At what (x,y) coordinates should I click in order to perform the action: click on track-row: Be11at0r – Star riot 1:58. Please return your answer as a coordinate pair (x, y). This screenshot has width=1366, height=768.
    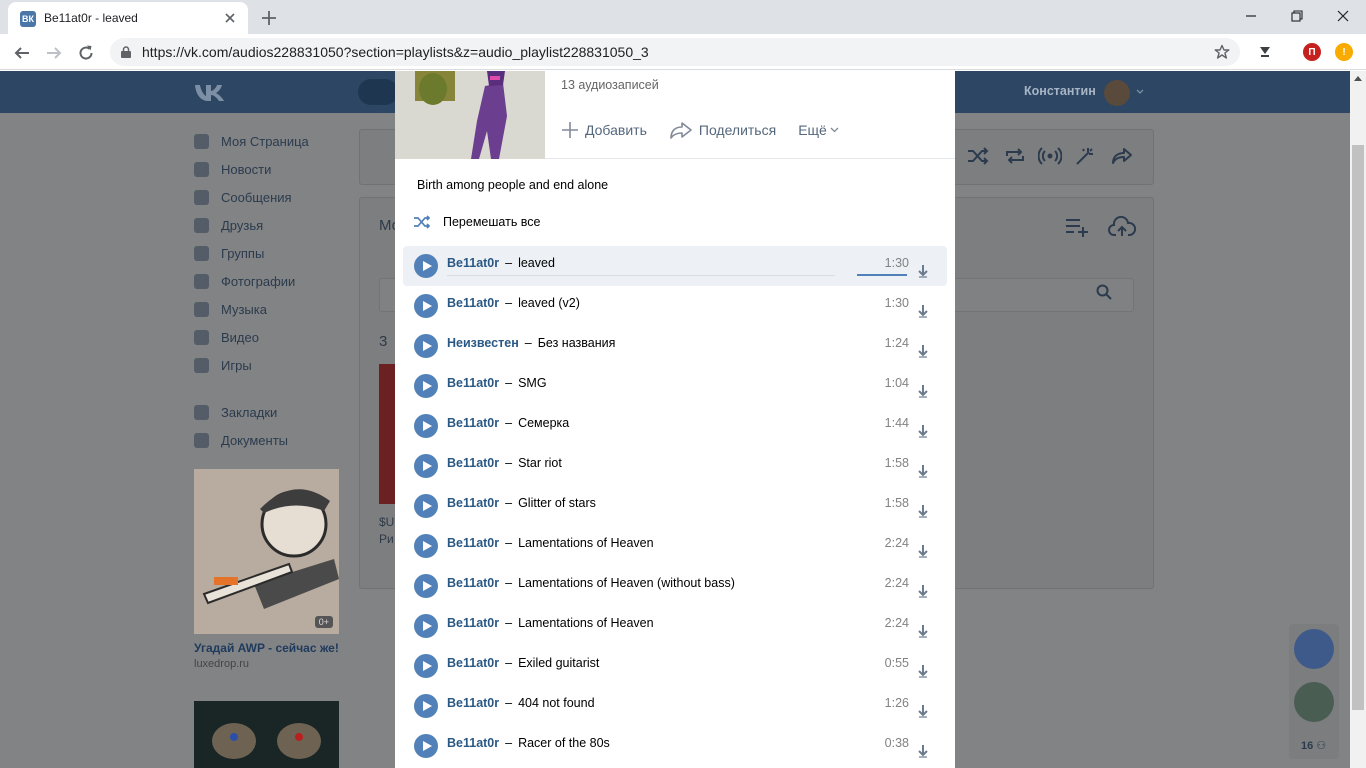
    Looking at the image, I should click on (675, 466).